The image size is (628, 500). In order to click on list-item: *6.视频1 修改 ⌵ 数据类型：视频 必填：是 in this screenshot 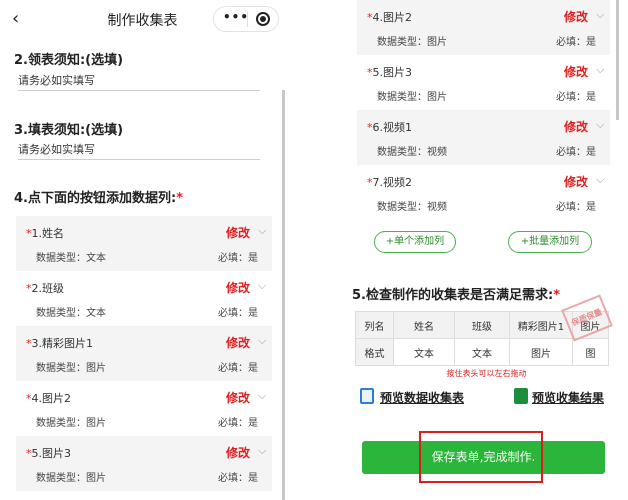, I will do `click(483, 137)`.